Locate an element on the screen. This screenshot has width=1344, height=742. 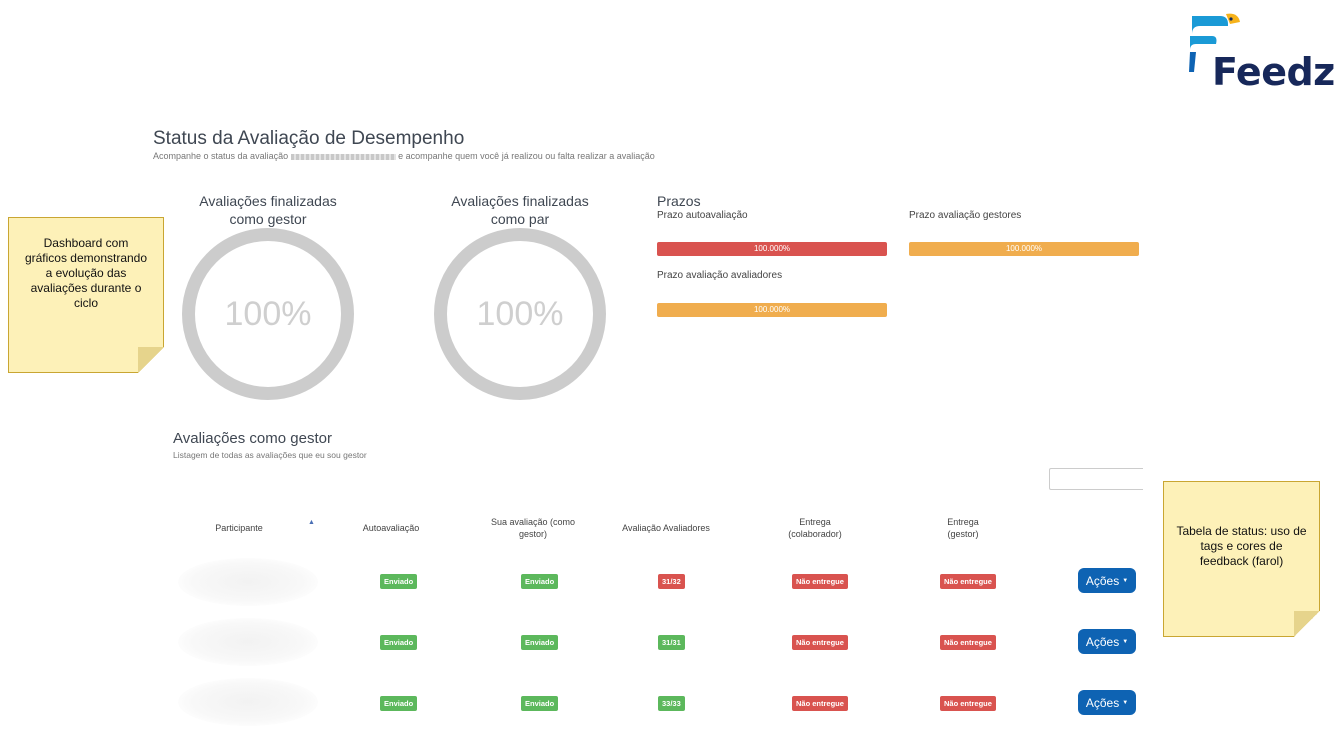
feedz-logo: Feedz is located at coordinates (1260, 53).